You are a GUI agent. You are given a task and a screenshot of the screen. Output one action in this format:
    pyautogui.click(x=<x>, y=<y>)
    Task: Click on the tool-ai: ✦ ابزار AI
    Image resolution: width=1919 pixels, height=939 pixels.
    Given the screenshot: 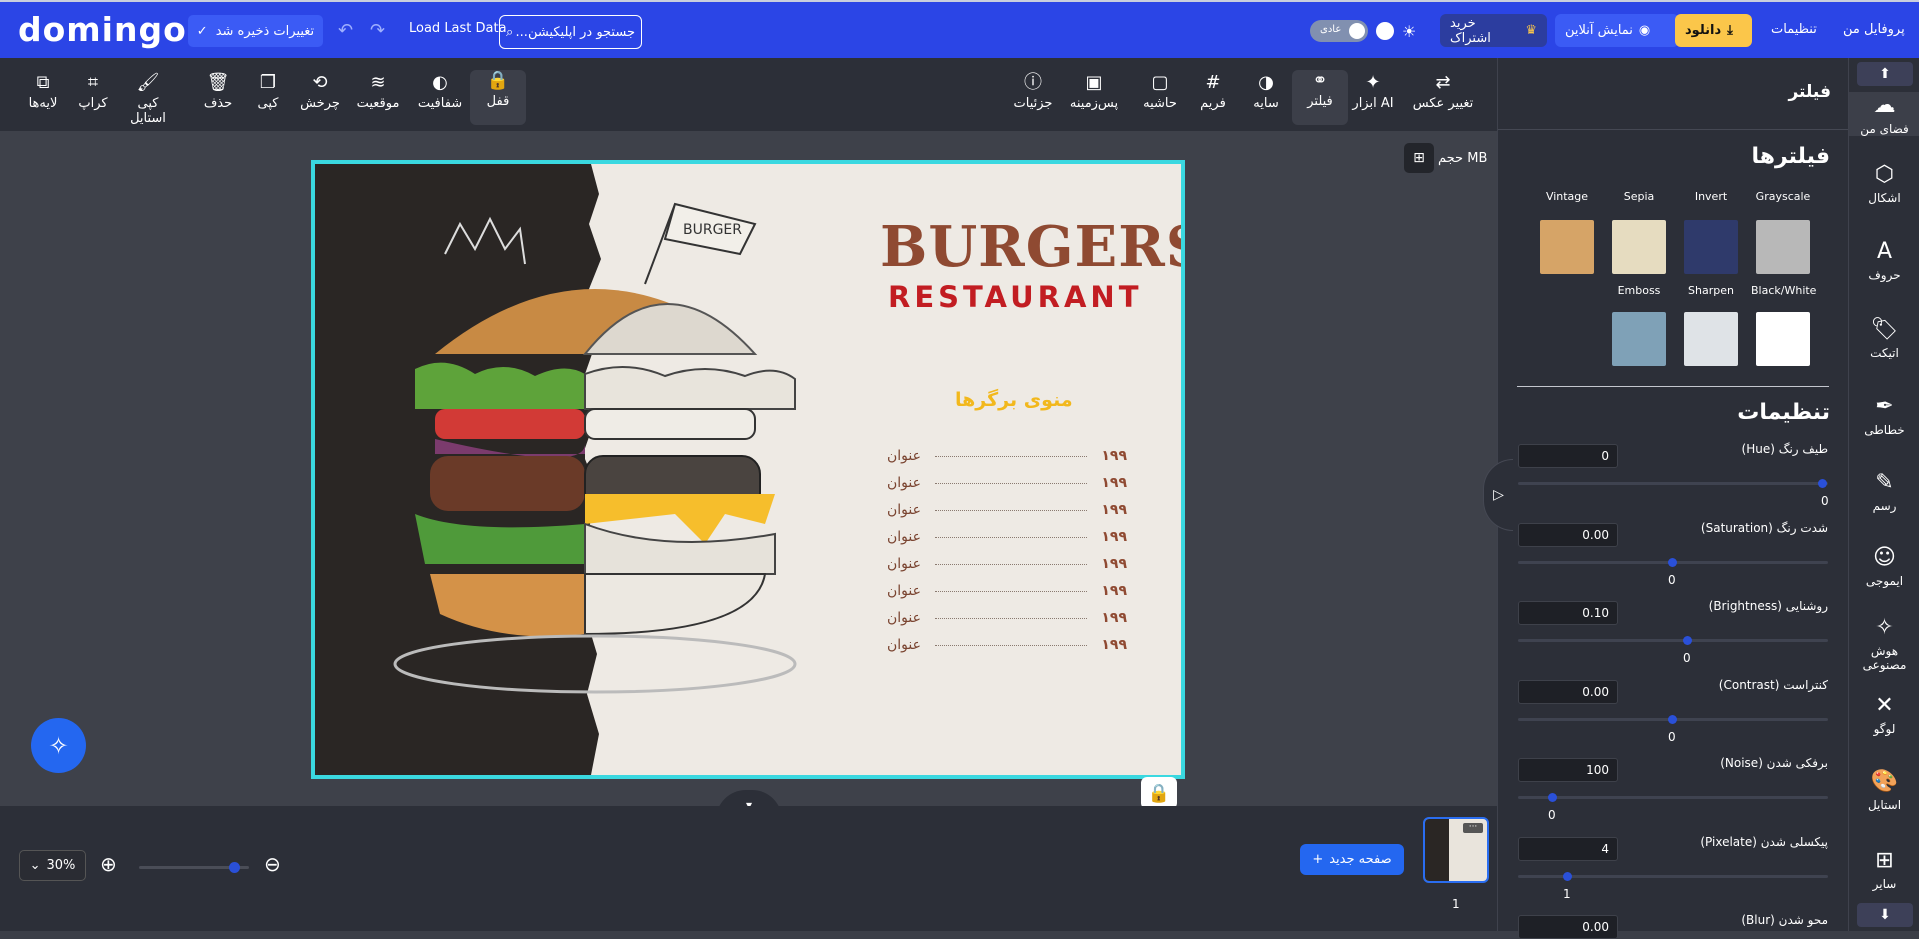 What is the action you would take?
    pyautogui.click(x=1373, y=97)
    